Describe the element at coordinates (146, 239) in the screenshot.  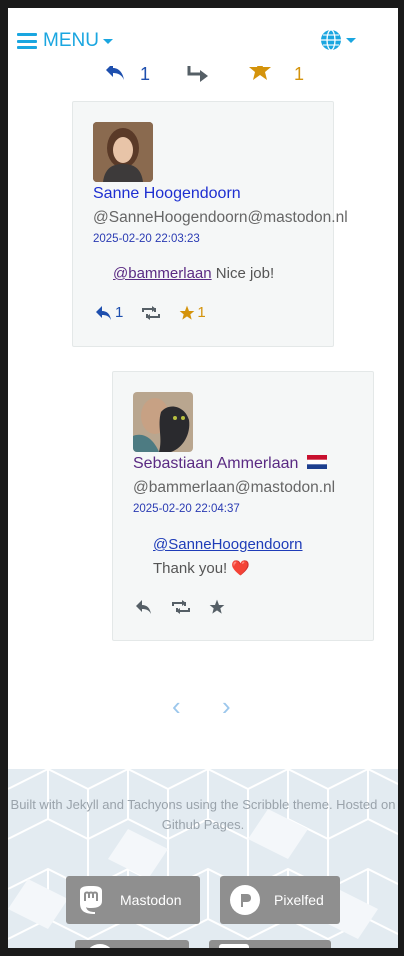
I see `comment-date: 2025-02-20 22:03:23` at that location.